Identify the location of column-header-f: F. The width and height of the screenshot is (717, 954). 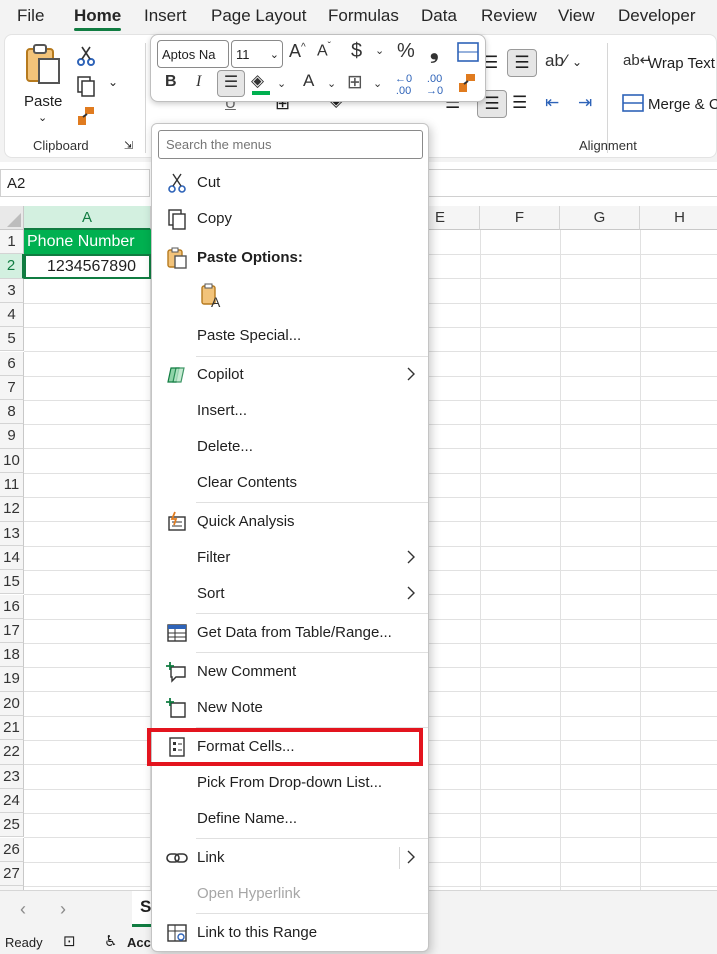
(520, 218).